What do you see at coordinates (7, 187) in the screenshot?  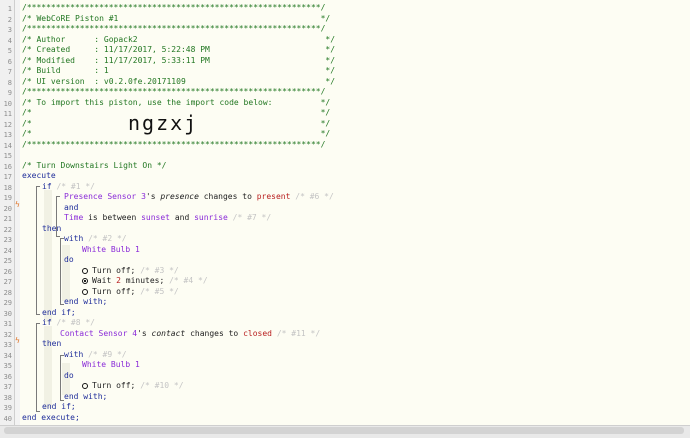 I see `line-number: 18` at bounding box center [7, 187].